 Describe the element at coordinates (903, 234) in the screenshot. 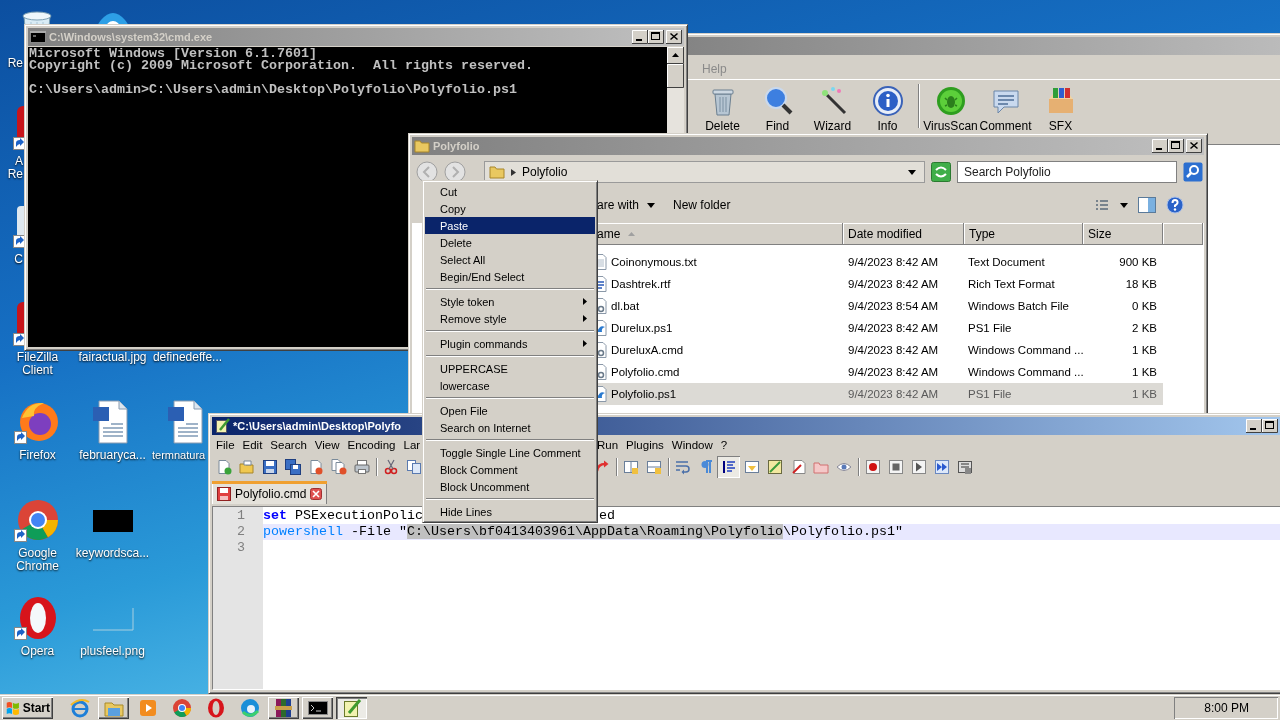

I see `column-header: Date modified` at that location.